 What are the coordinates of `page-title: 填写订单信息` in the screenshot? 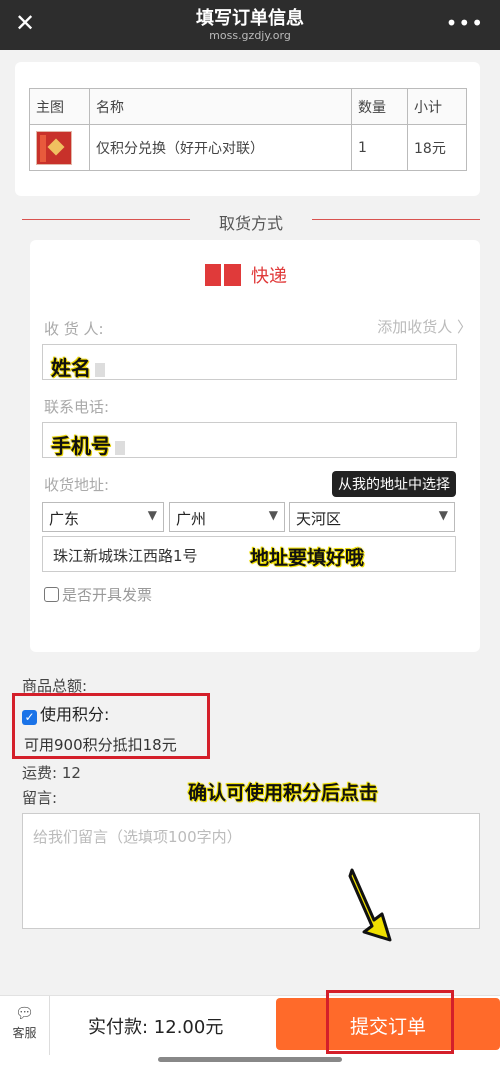 It's located at (250, 18).